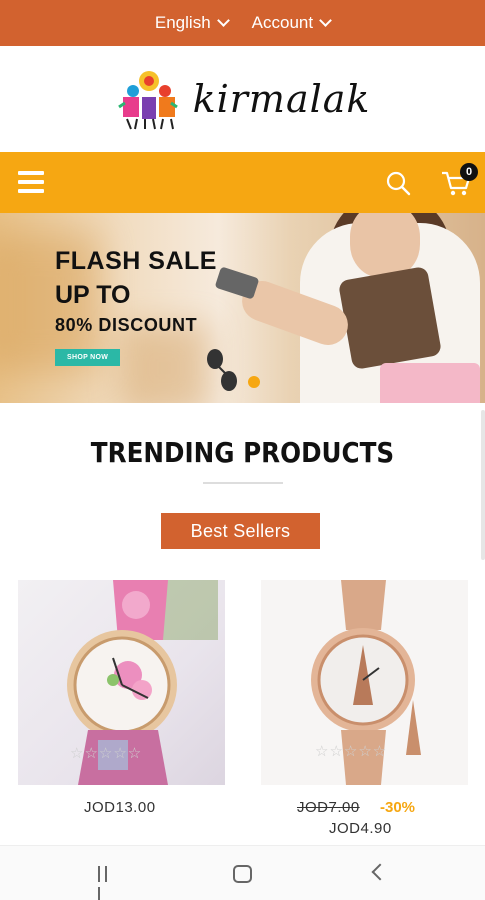 This screenshot has width=485, height=900. What do you see at coordinates (149, 99) in the screenshot?
I see `brand-logo-icon` at bounding box center [149, 99].